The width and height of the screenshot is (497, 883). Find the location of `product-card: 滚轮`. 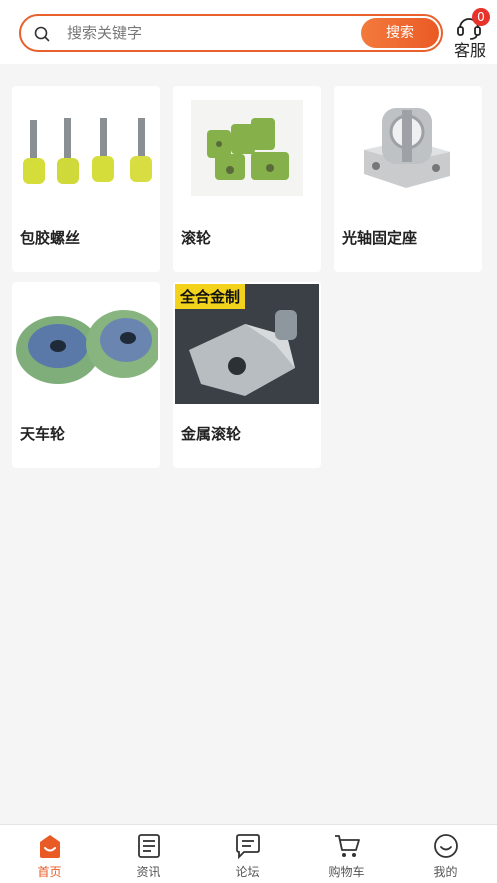

product-card: 滚轮 is located at coordinates (247, 179).